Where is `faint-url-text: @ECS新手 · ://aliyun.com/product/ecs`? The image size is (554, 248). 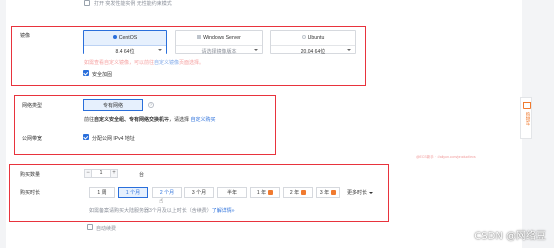
faint-url-text: @ECS新手 · ://aliyun.com/product/ecs is located at coordinates (446, 157).